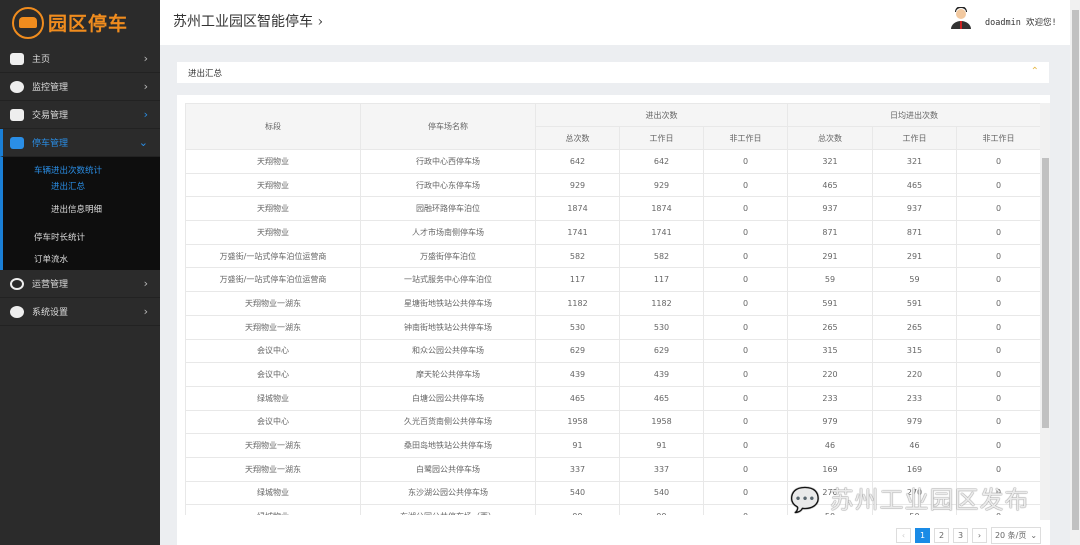 Image resolution: width=1080 pixels, height=545 pixels. I want to click on table-cell: 929, so click(577, 185).